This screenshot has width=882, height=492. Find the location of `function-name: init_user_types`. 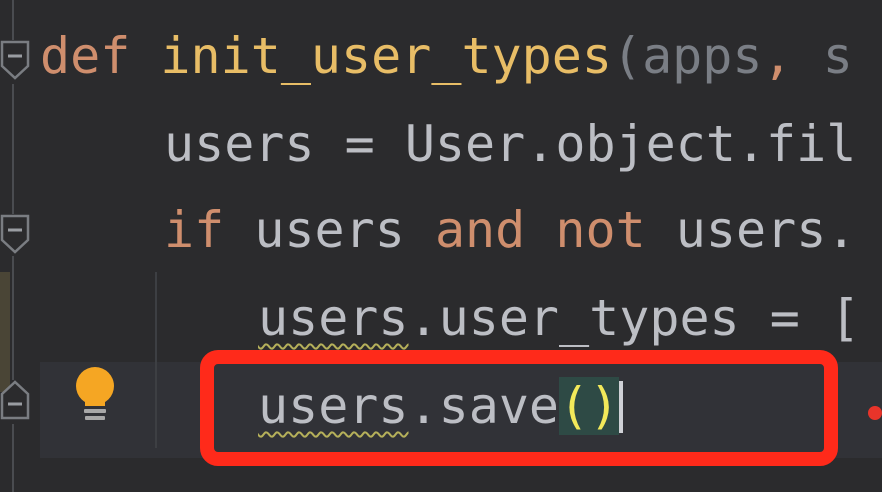

function-name: init_user_types is located at coordinates (386, 56).